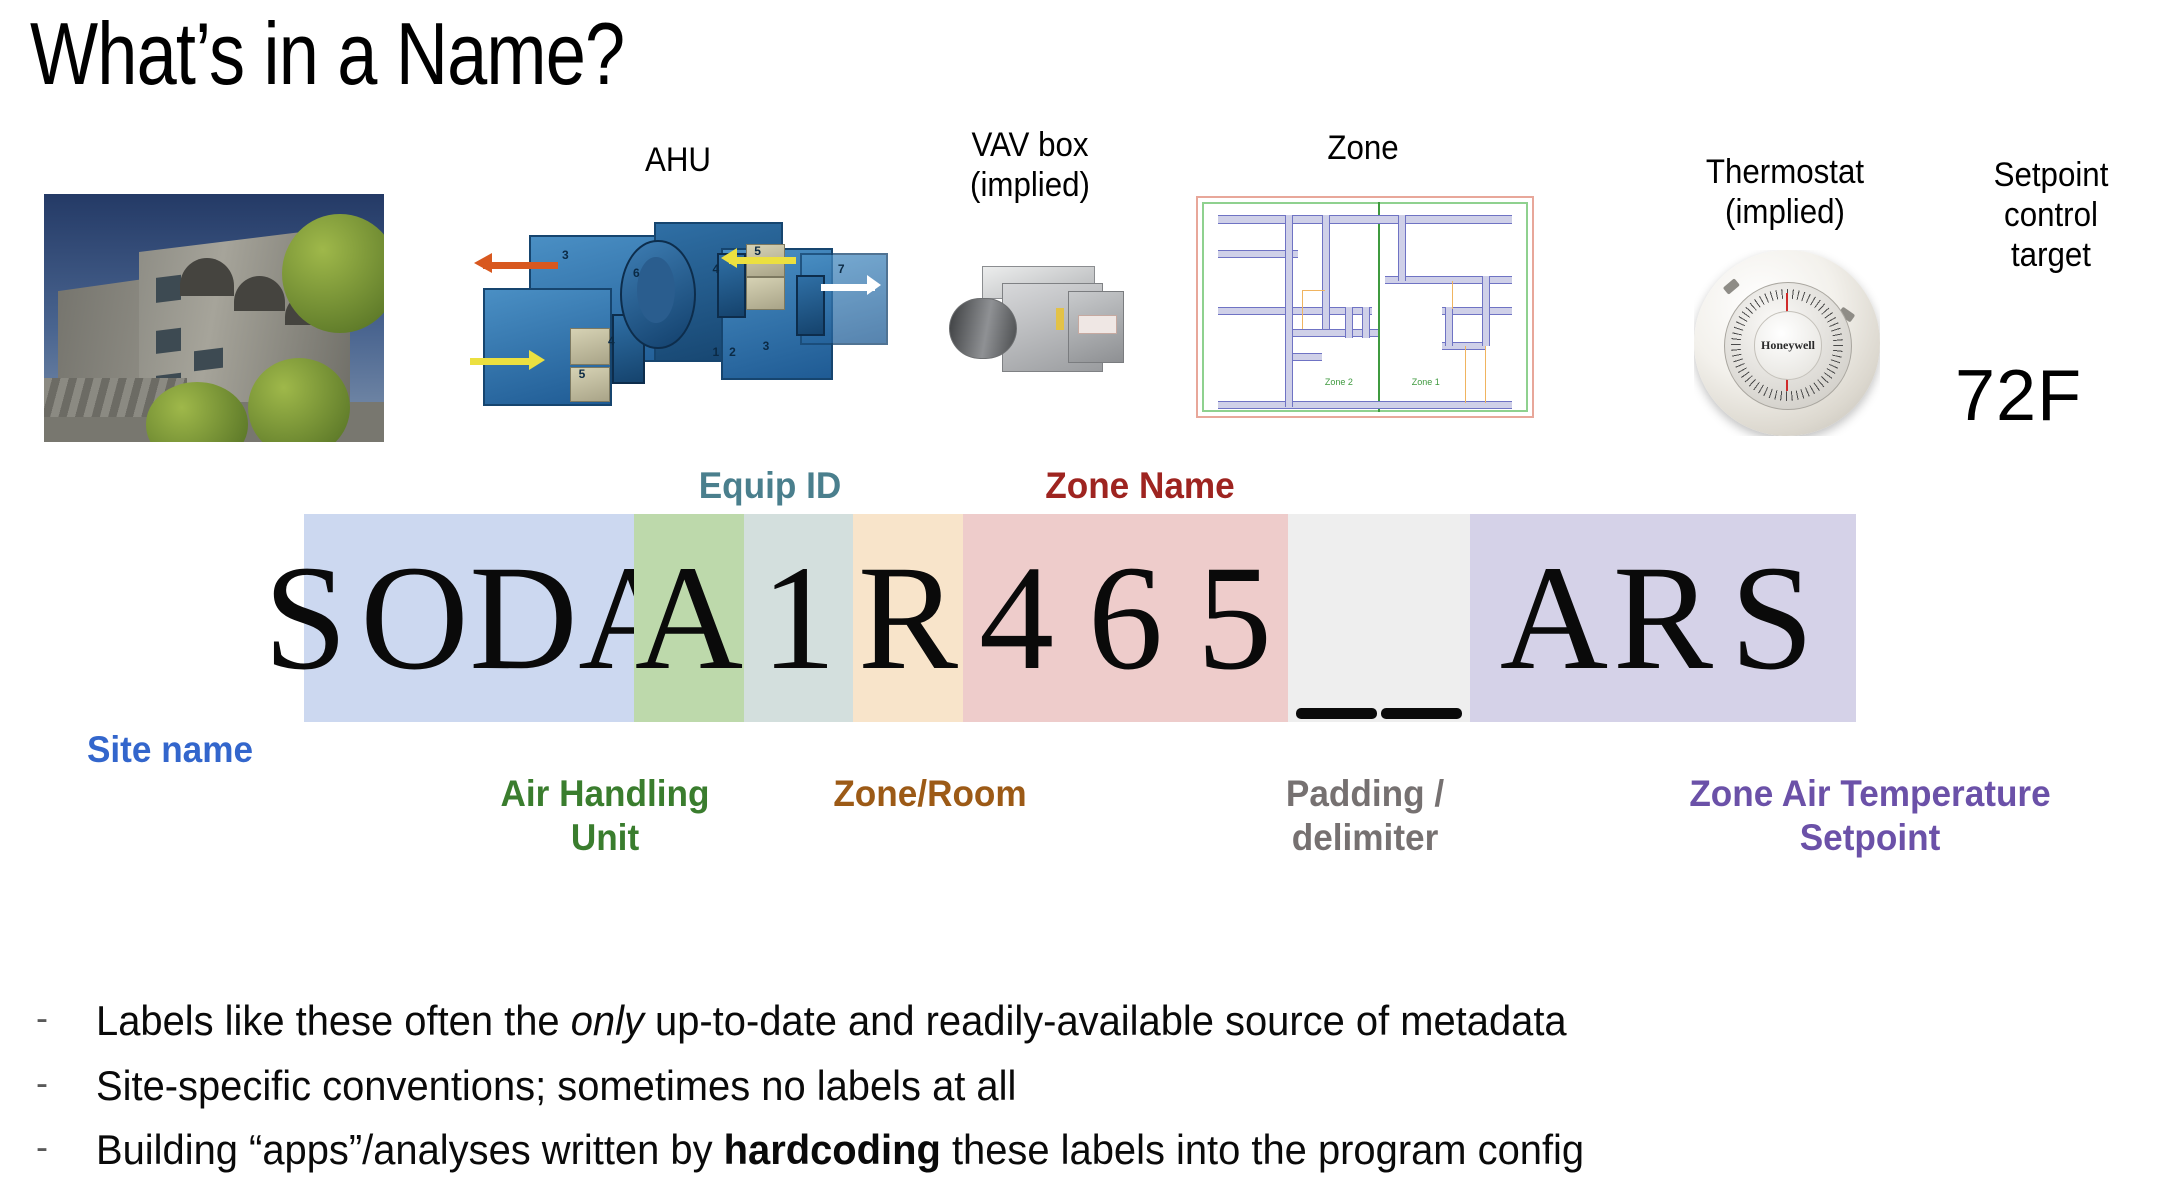 The width and height of the screenshot is (2160, 1189). I want to click on building-photo, so click(214, 318).